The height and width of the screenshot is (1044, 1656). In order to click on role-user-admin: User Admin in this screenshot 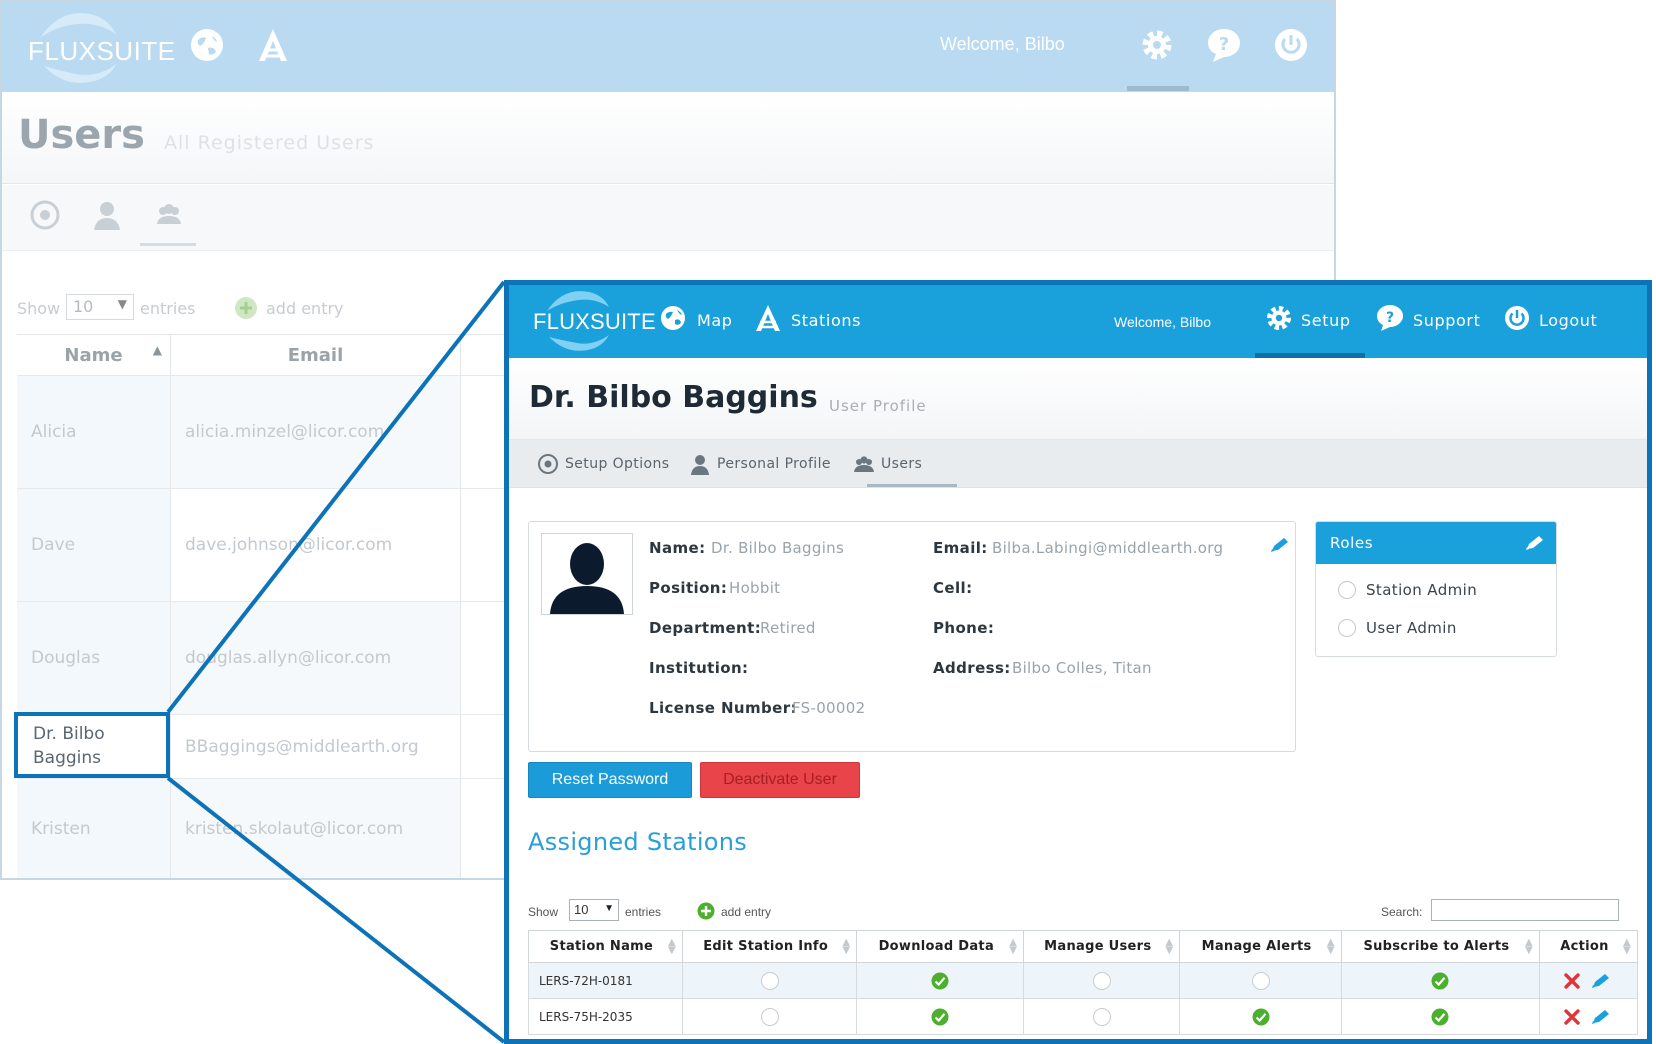, I will do `click(1438, 629)`.